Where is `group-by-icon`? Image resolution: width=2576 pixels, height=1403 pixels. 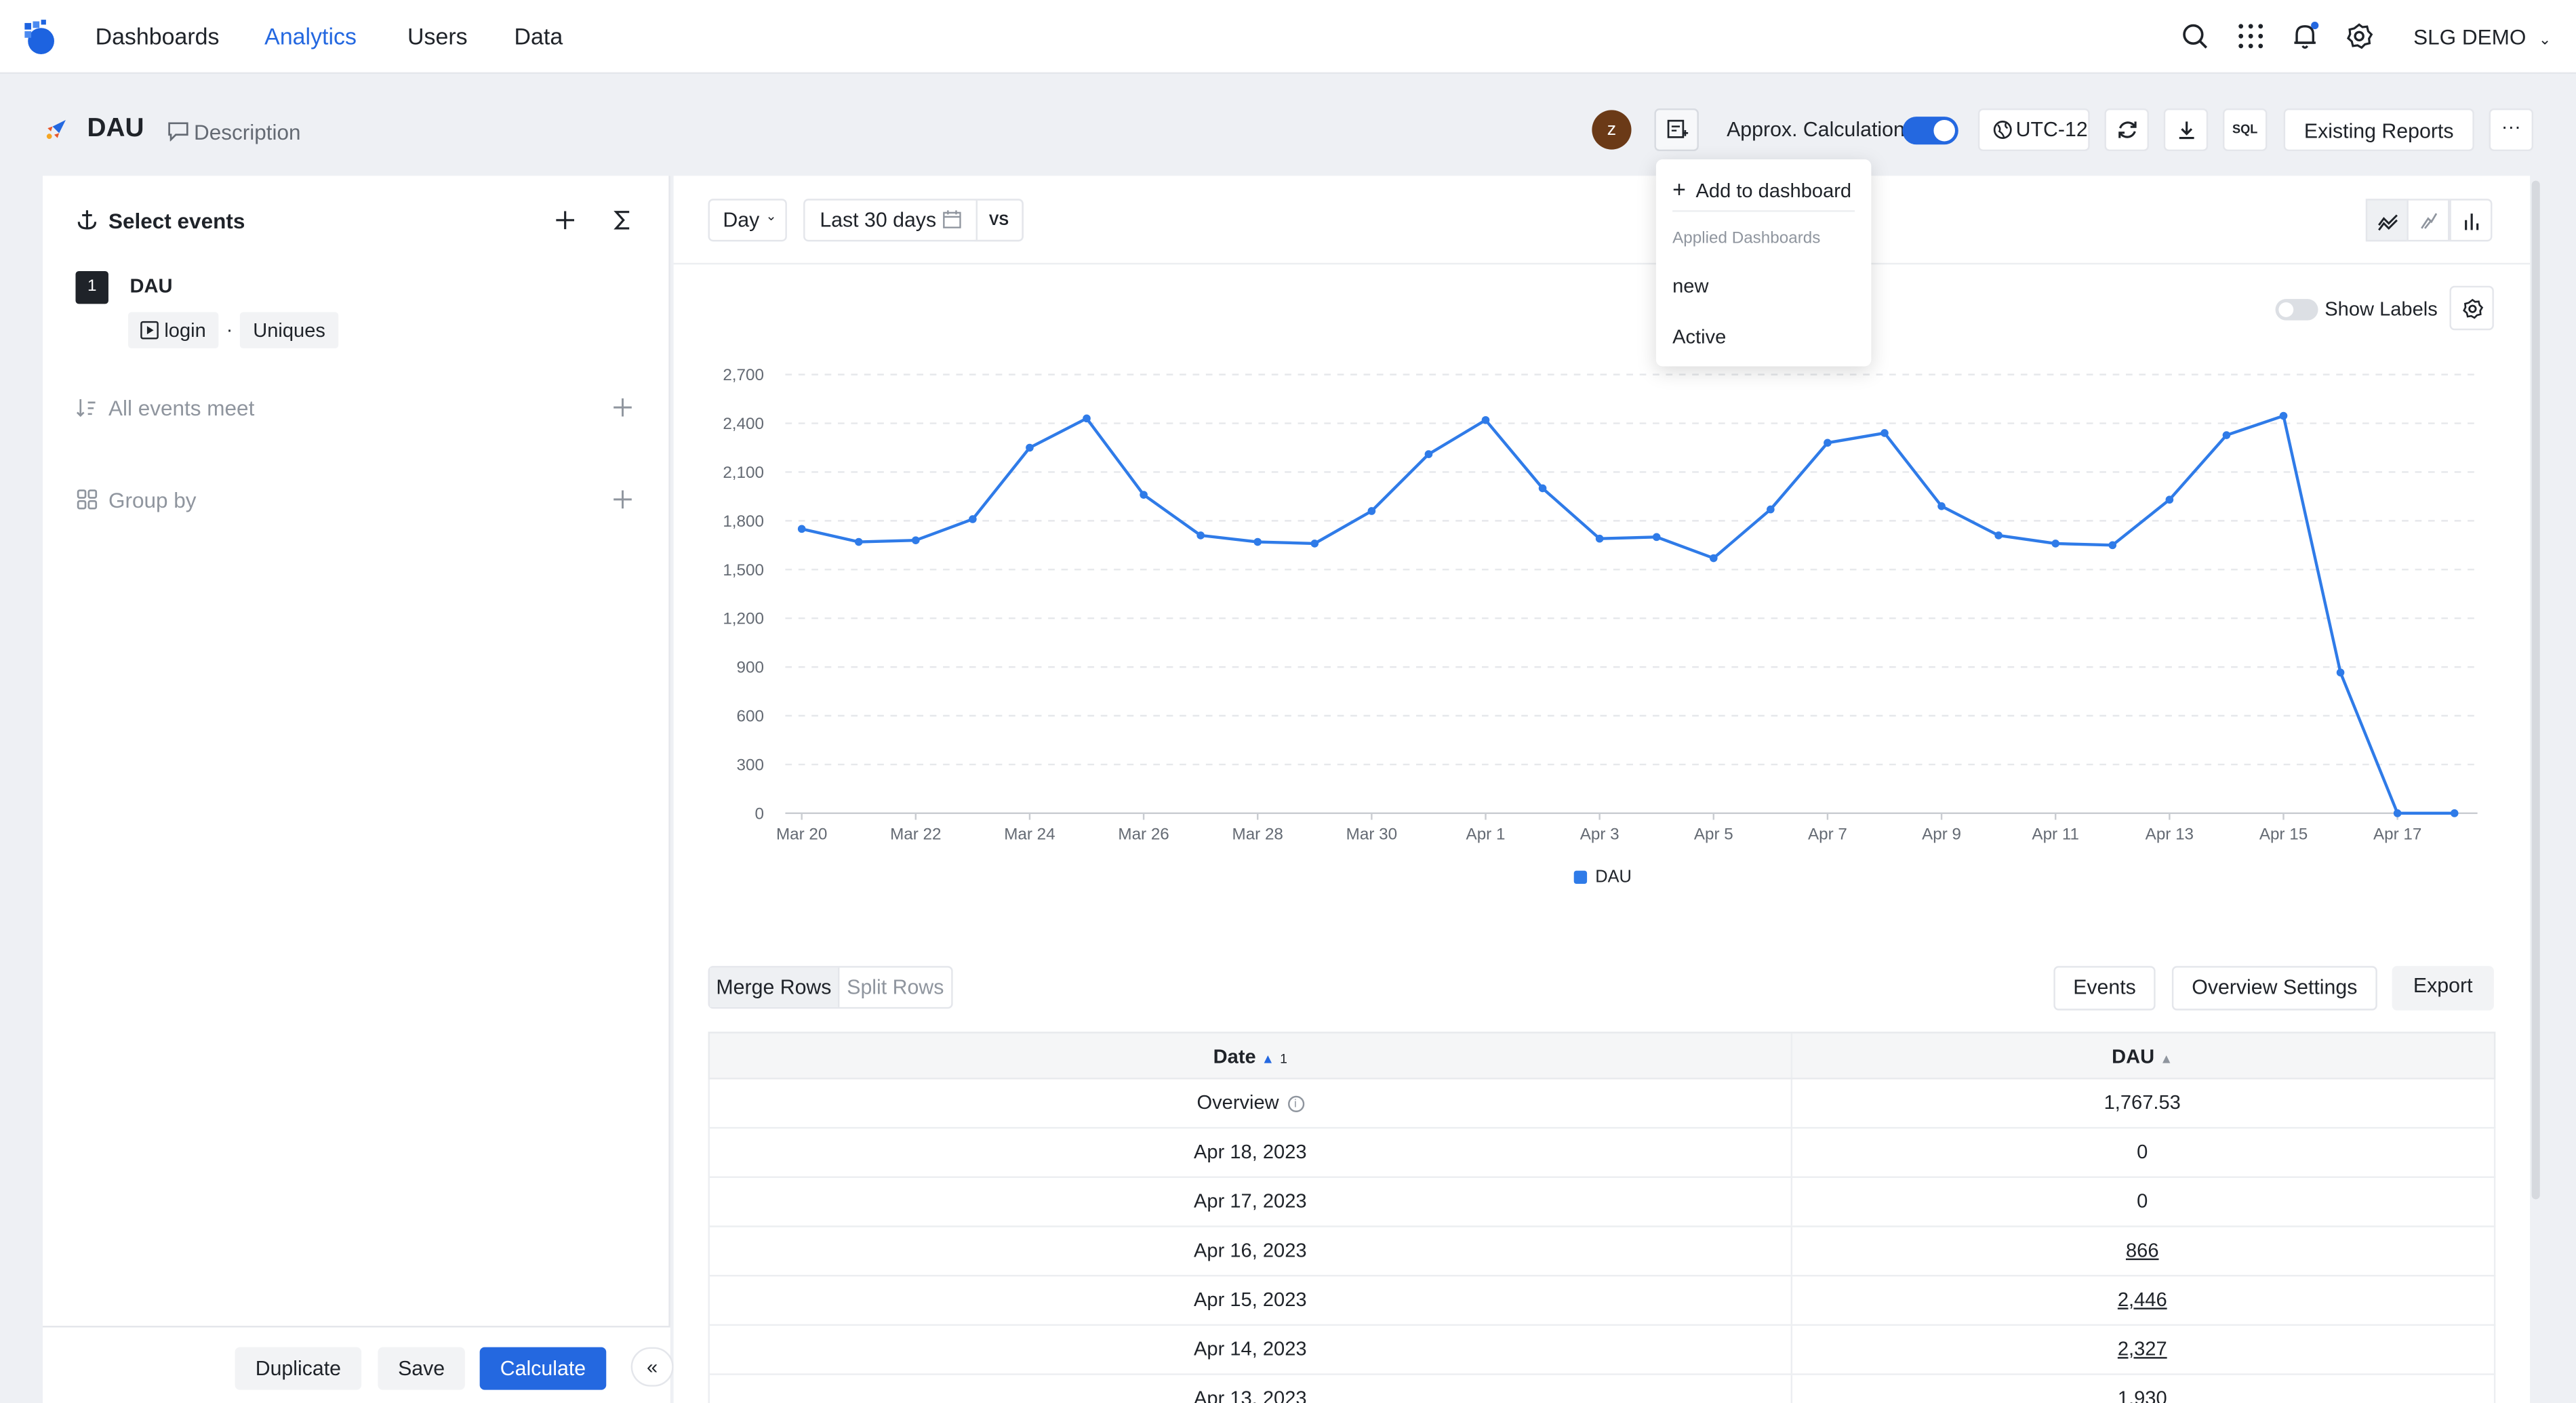
group-by-icon is located at coordinates (87, 500).